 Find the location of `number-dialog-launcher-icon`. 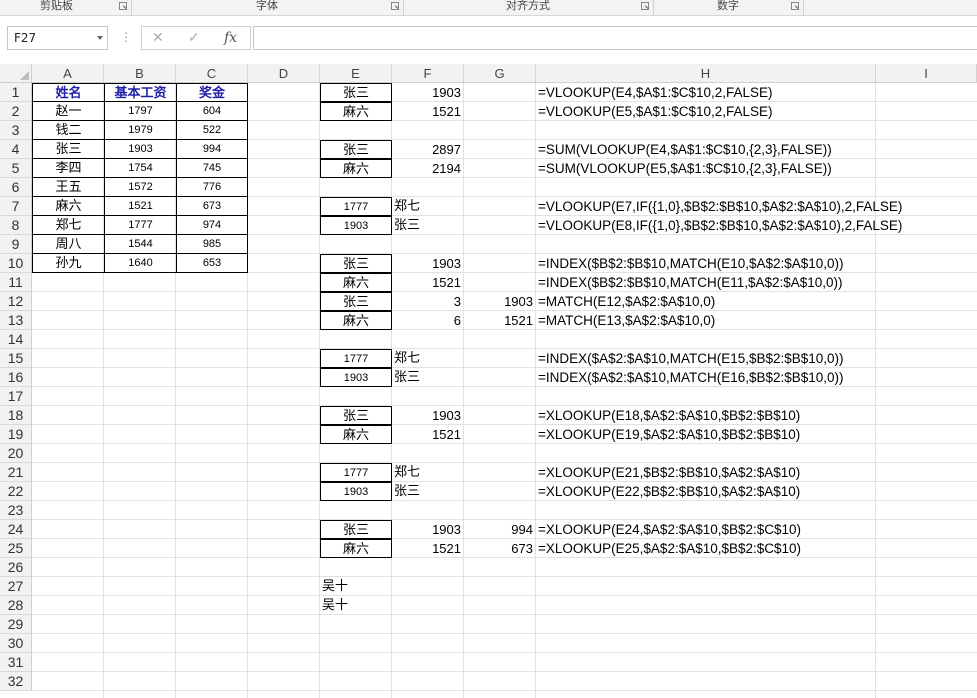

number-dialog-launcher-icon is located at coordinates (795, 6).